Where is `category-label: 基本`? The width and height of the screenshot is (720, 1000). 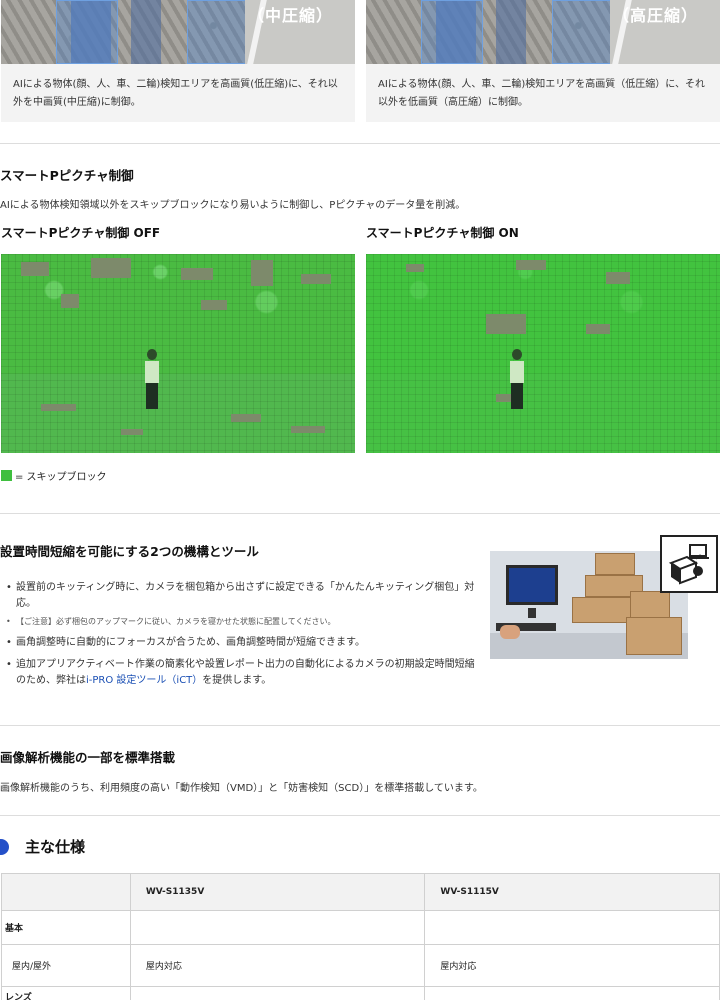
category-label: 基本 is located at coordinates (66, 927).